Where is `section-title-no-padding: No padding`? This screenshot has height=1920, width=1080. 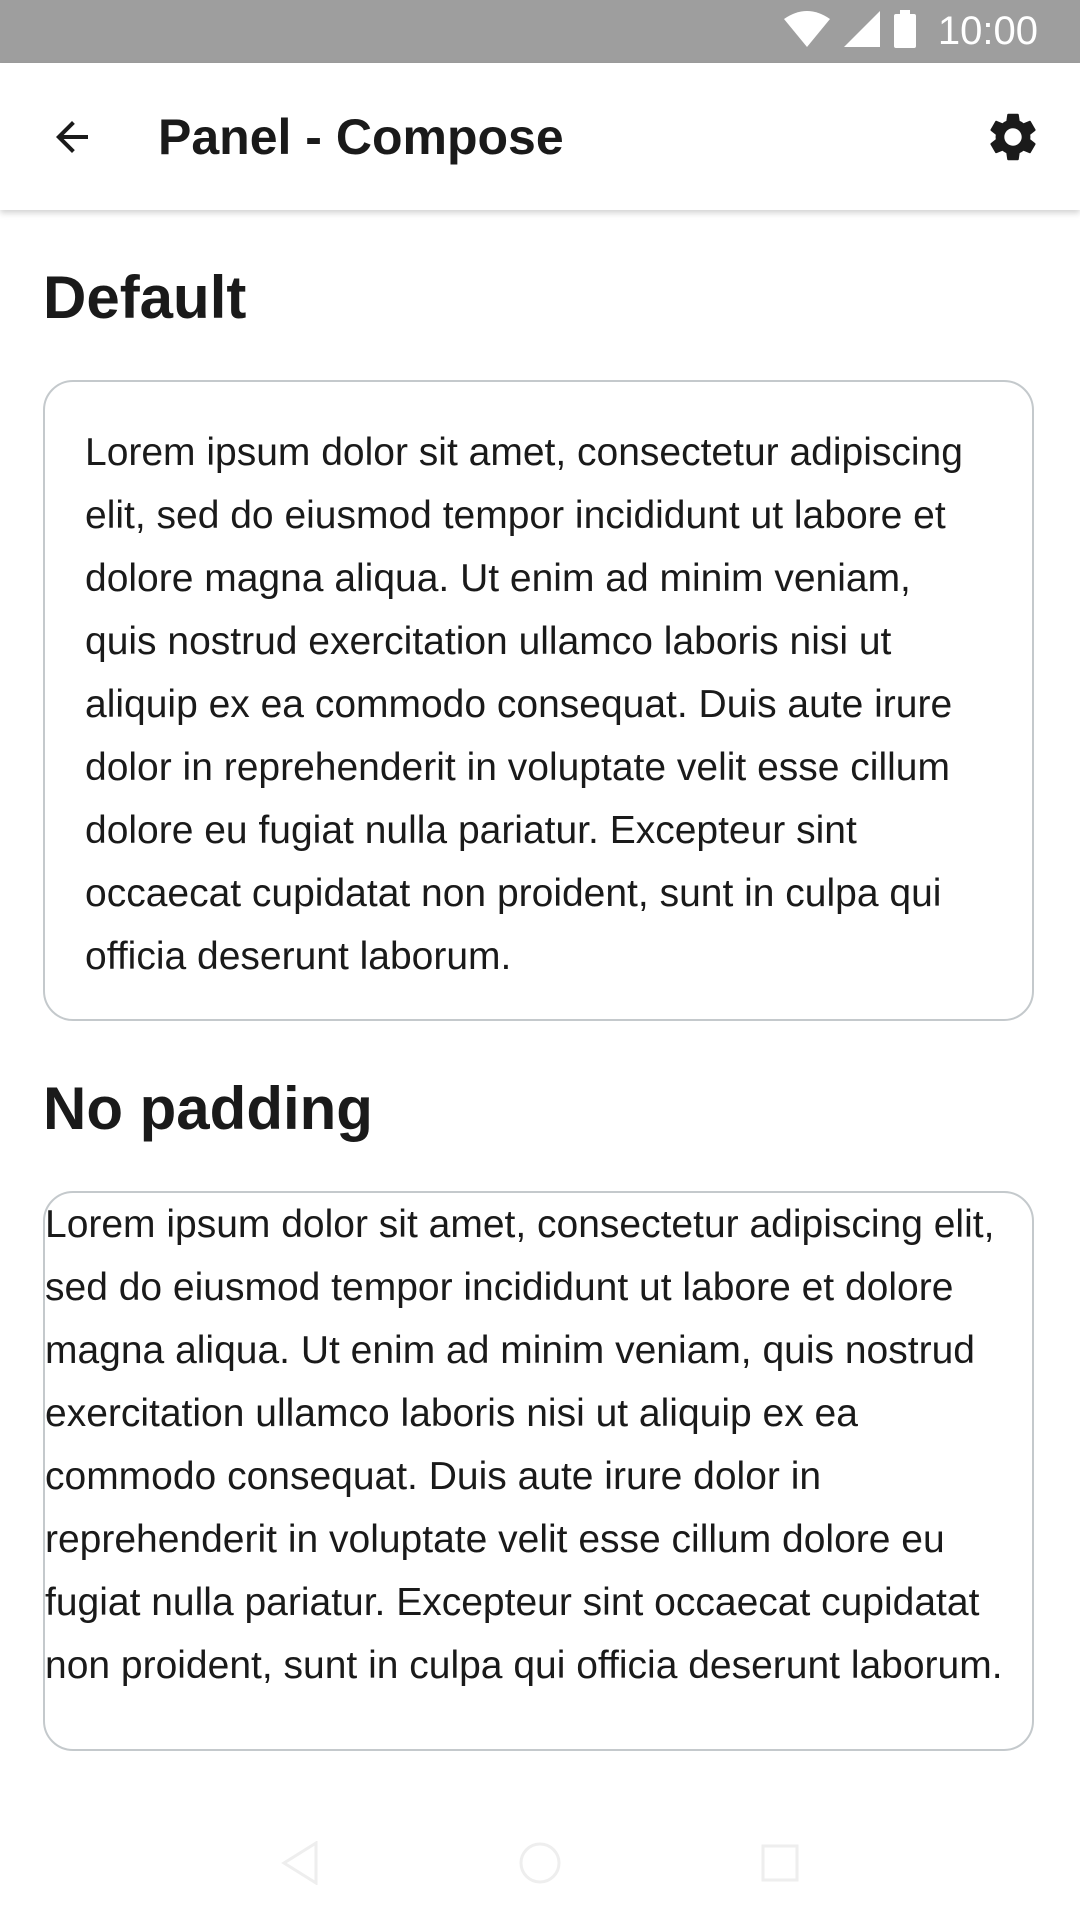
section-title-no-padding: No padding is located at coordinates (208, 1108).